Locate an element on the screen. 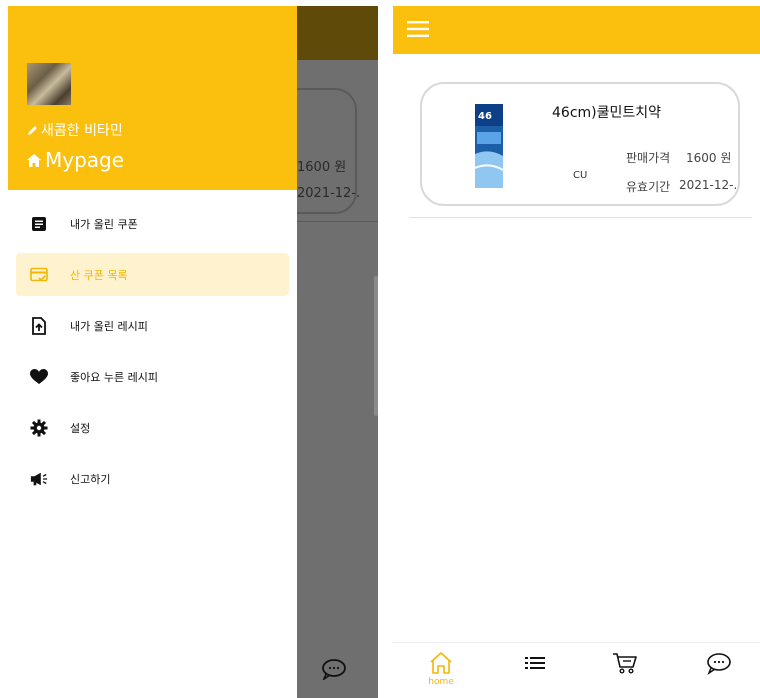 This screenshot has width=760, height=698. menu-item-my-recipes: 내가 올린 레시피 is located at coordinates (152, 325).